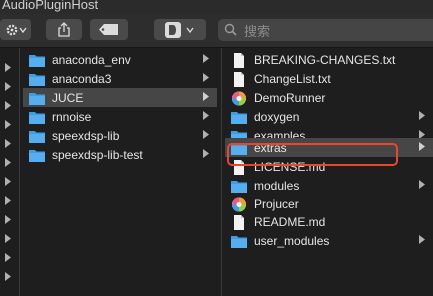 The height and width of the screenshot is (296, 433). What do you see at coordinates (329, 221) in the screenshot?
I see `list-item-readme: README.md` at bounding box center [329, 221].